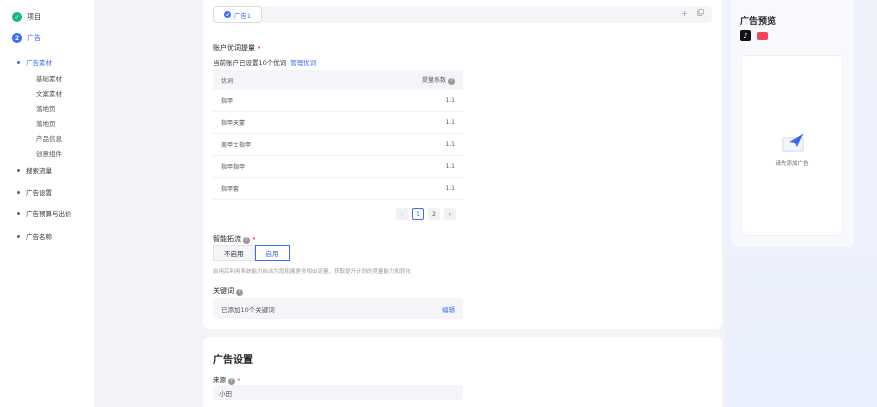  Describe the element at coordinates (793, 142) in the screenshot. I see `empty-envelope-icon` at that location.